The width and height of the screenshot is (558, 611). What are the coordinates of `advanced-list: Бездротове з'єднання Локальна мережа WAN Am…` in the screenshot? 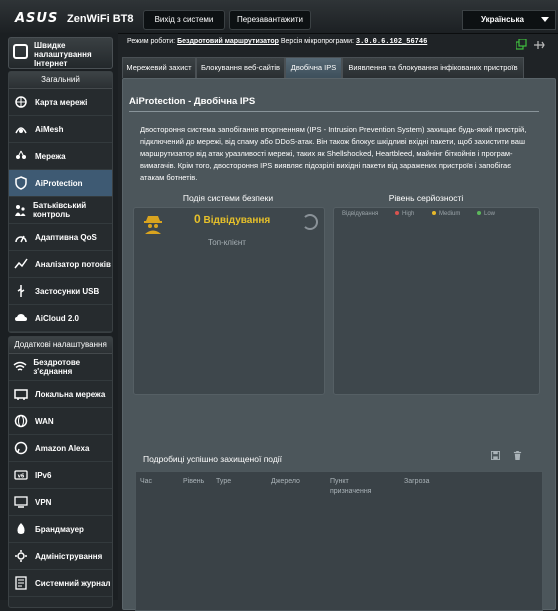 It's located at (60, 475).